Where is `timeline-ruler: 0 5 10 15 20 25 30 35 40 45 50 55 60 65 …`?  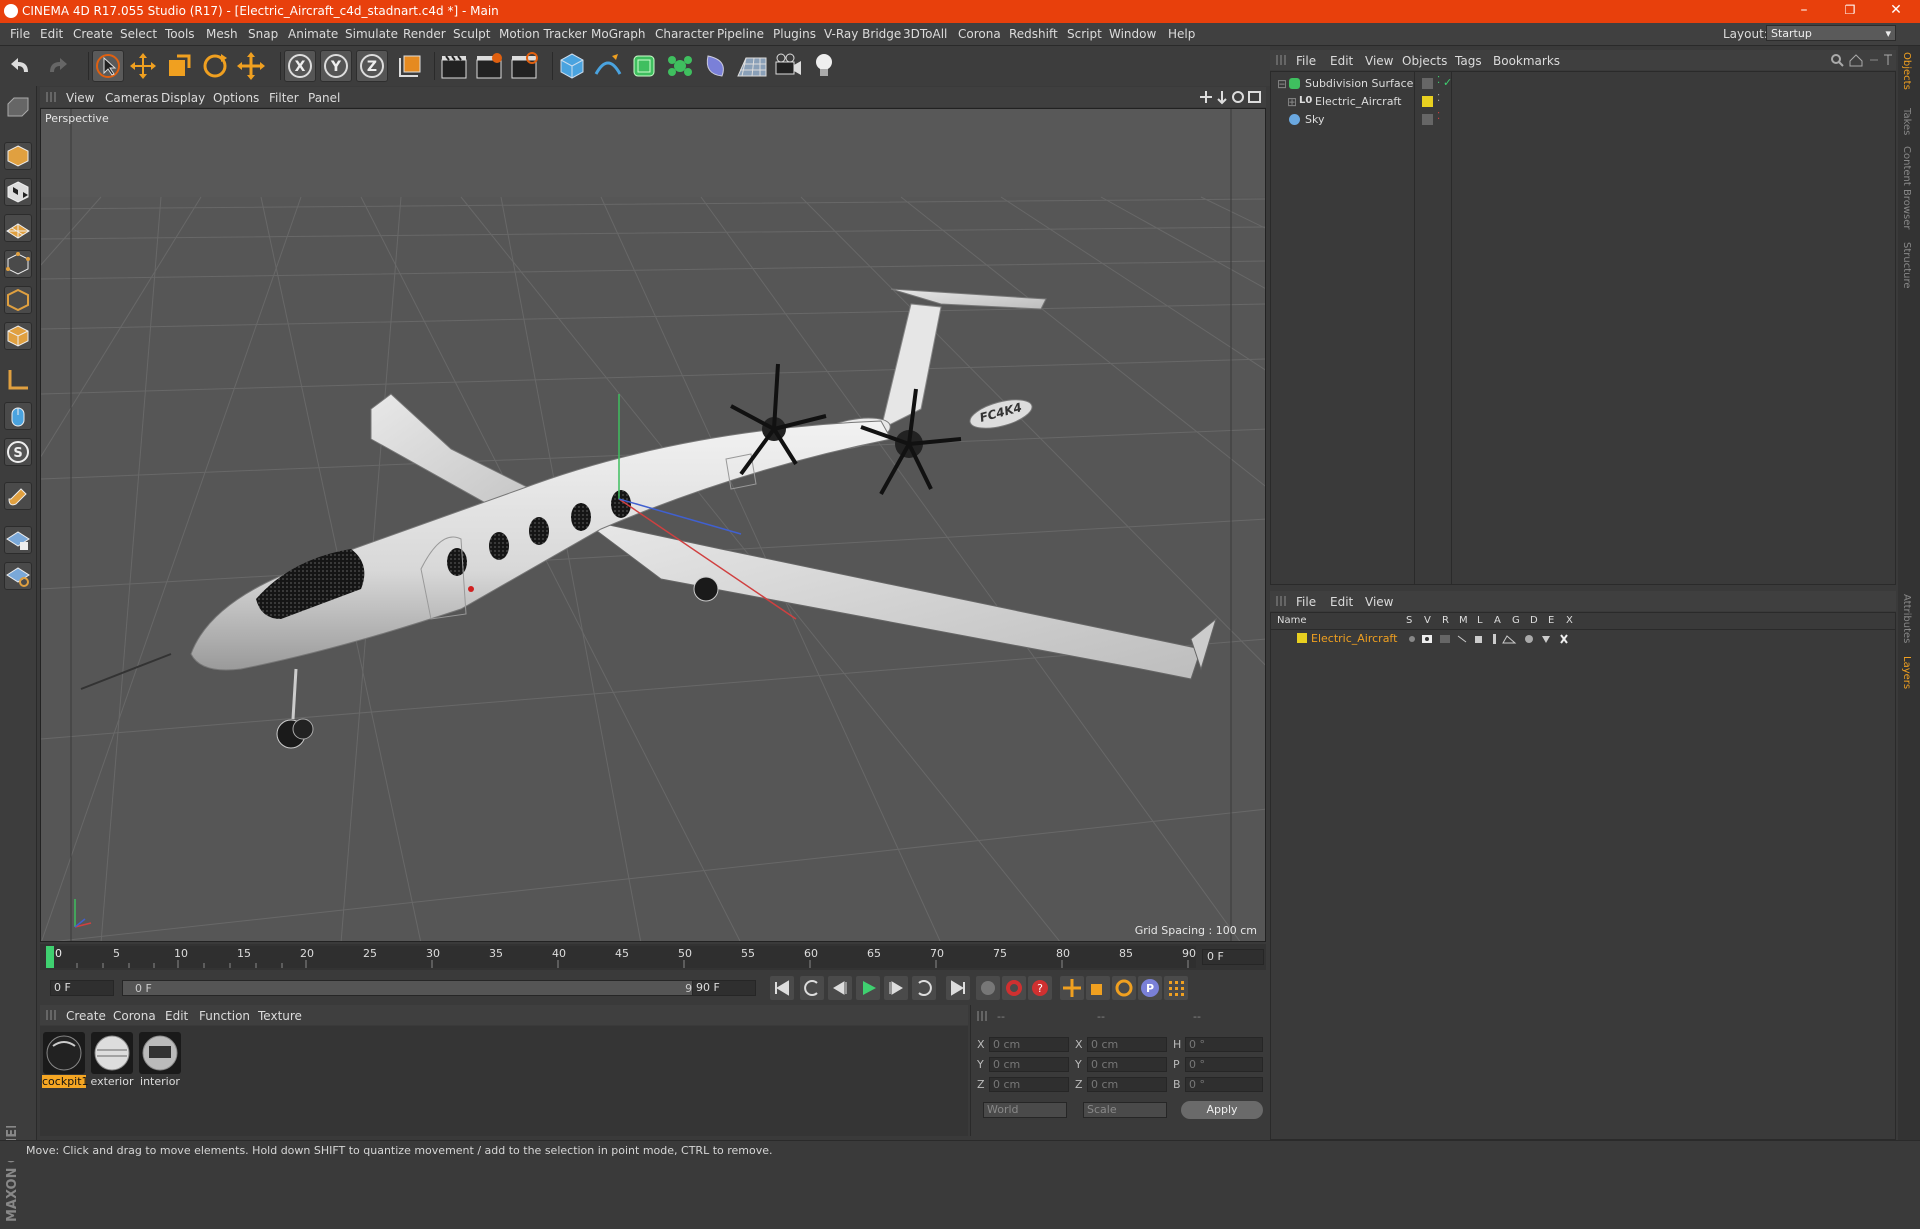
timeline-ruler: 0 5 10 15 20 25 30 35 40 45 50 55 60 65 … is located at coordinates (653, 957).